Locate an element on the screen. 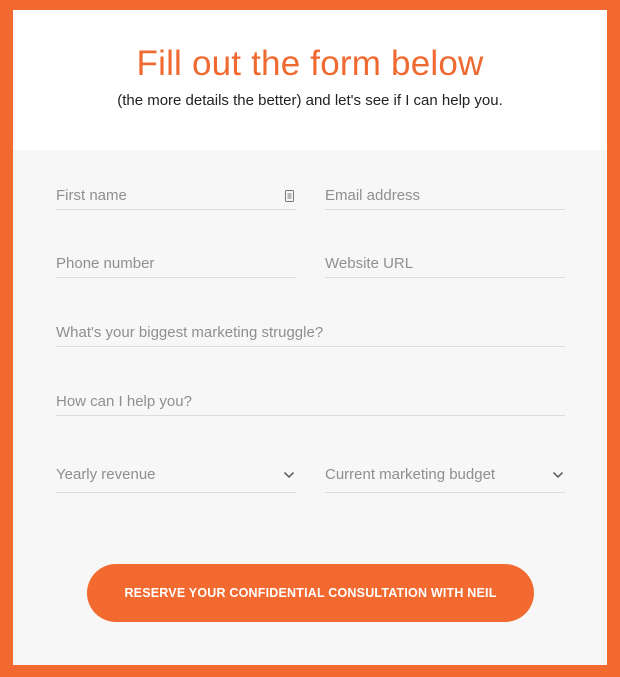 The height and width of the screenshot is (677, 620). page-title: Fill out the form below is located at coordinates (310, 63).